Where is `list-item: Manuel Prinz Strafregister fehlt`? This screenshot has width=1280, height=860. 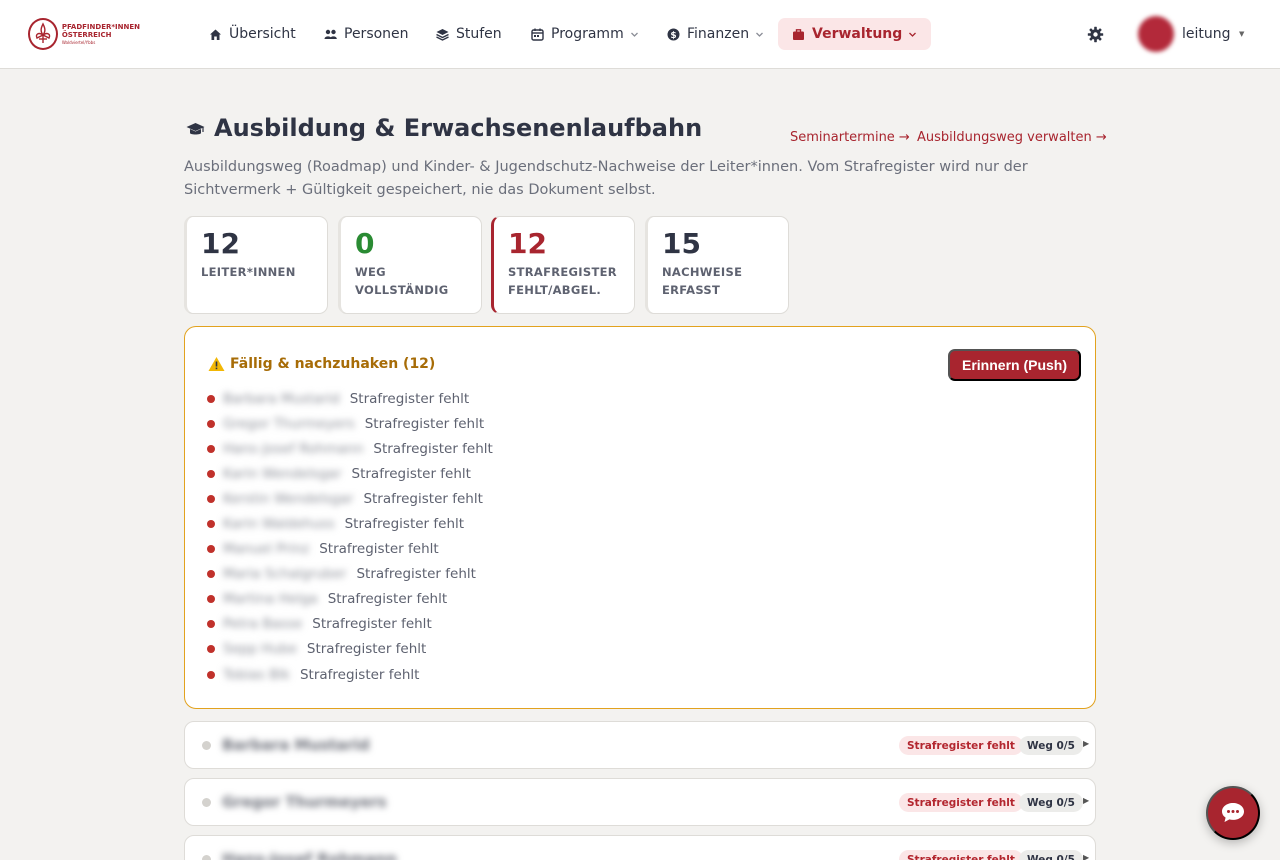 list-item: Manuel Prinz Strafregister fehlt is located at coordinates (350, 549).